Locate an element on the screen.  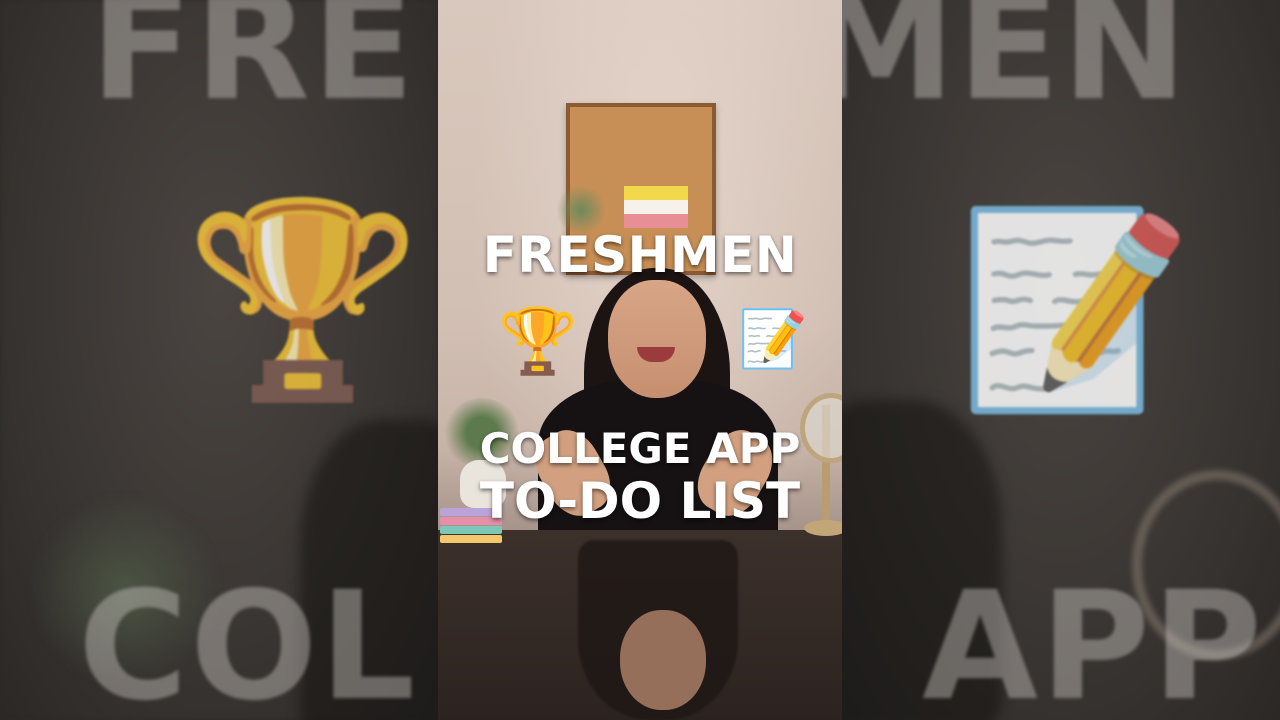
caption-subtitle-line1: COLLEGE APP is located at coordinates (640, 448).